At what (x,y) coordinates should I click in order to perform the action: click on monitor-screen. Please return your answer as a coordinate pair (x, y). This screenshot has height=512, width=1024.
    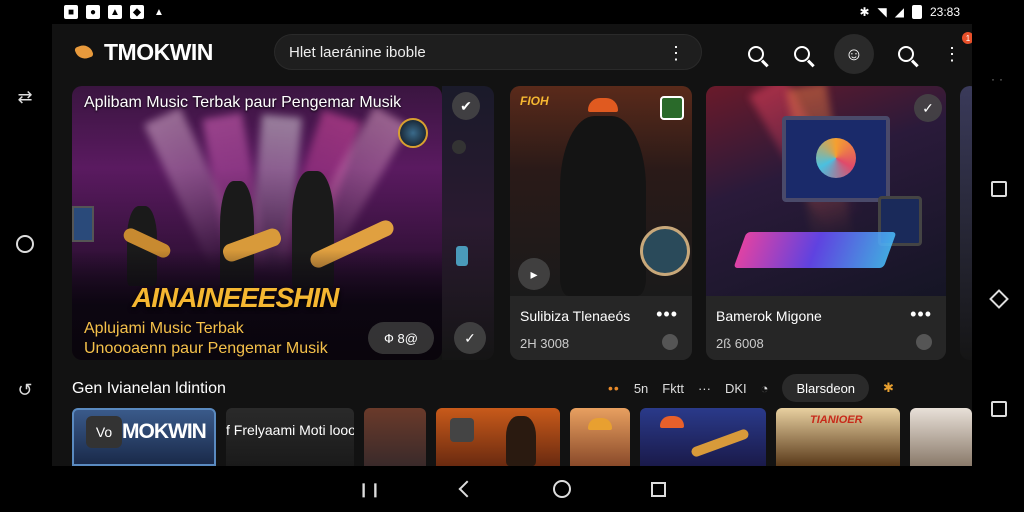
    Looking at the image, I should click on (83, 224).